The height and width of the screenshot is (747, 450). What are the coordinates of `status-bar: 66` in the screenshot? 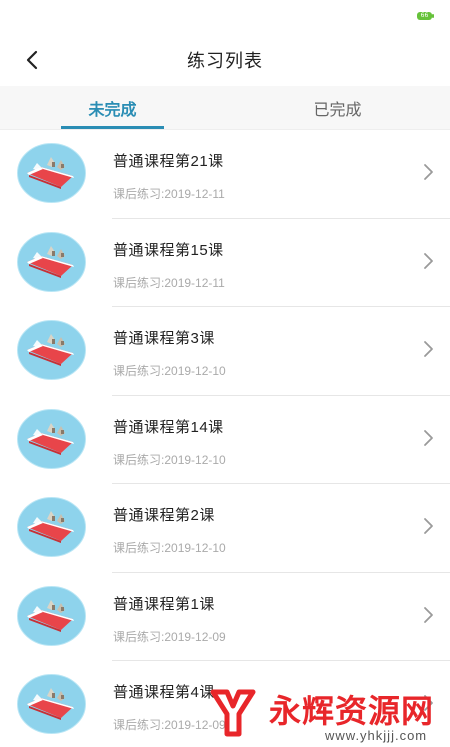 It's located at (225, 17).